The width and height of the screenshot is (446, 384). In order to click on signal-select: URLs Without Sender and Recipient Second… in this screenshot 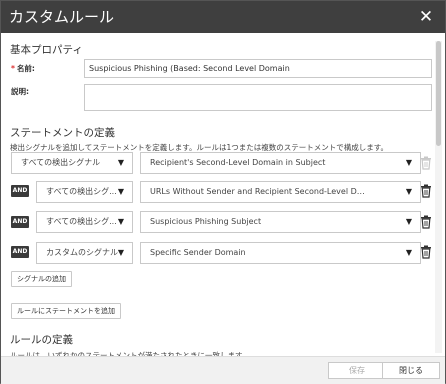, I will do `click(280, 192)`.